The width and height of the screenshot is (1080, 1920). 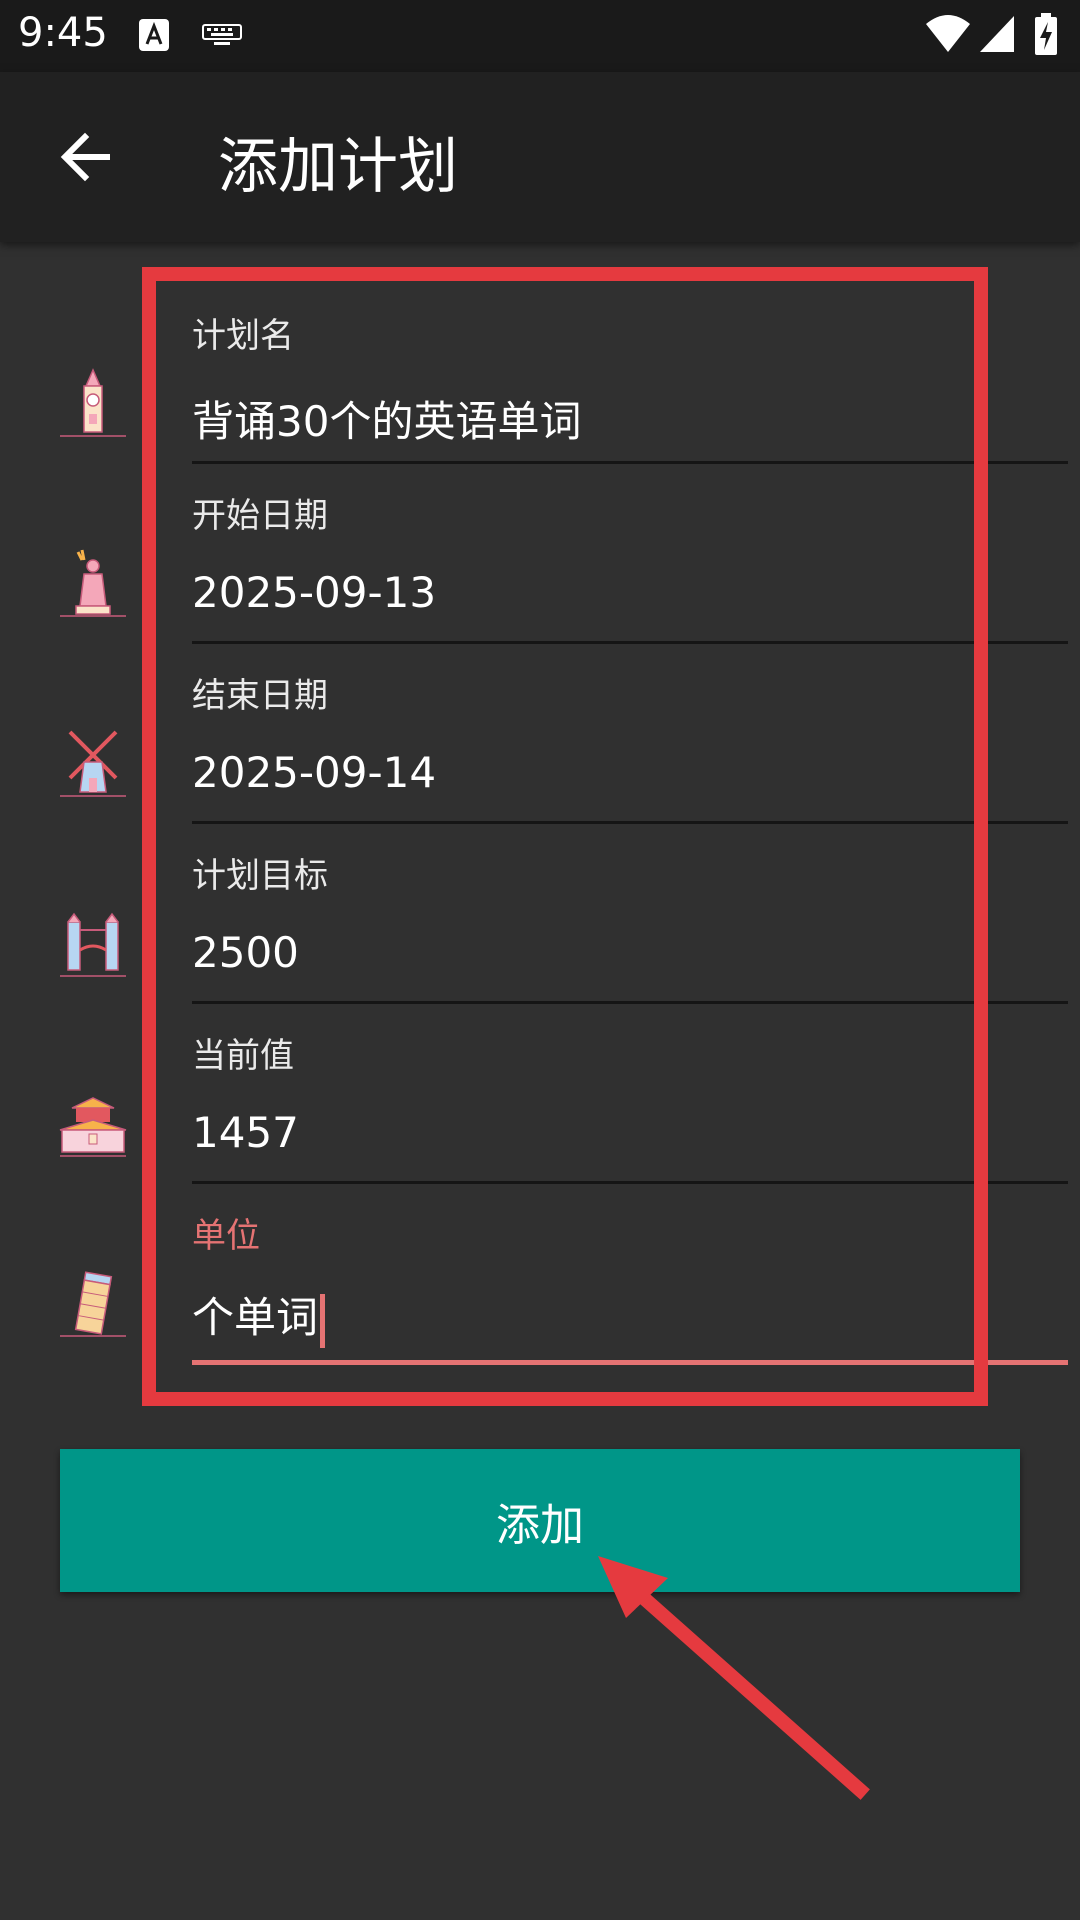 I want to click on signal-icon, so click(x=997, y=34).